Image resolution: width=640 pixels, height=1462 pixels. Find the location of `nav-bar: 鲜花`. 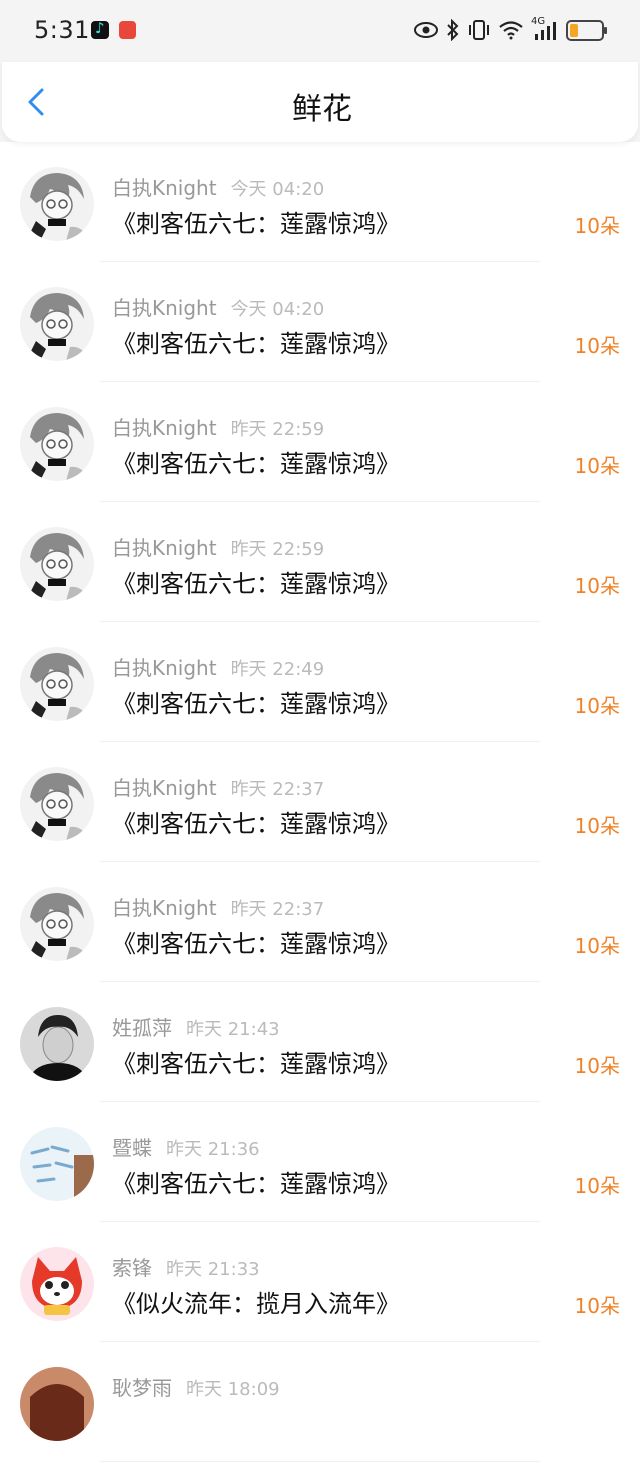

nav-bar: 鲜花 is located at coordinates (320, 102).